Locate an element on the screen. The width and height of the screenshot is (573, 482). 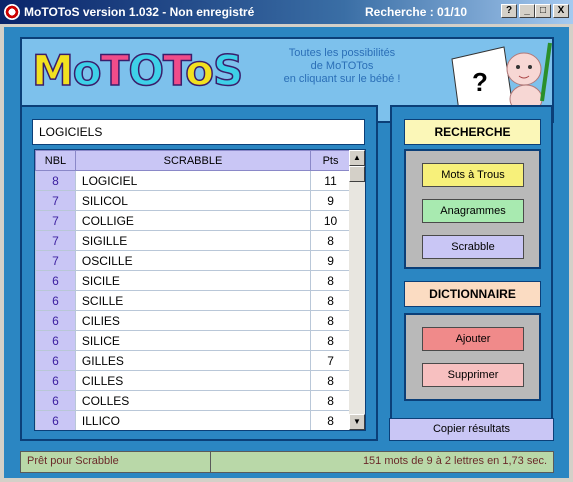
cell-word: CILIES is located at coordinates (193, 320).